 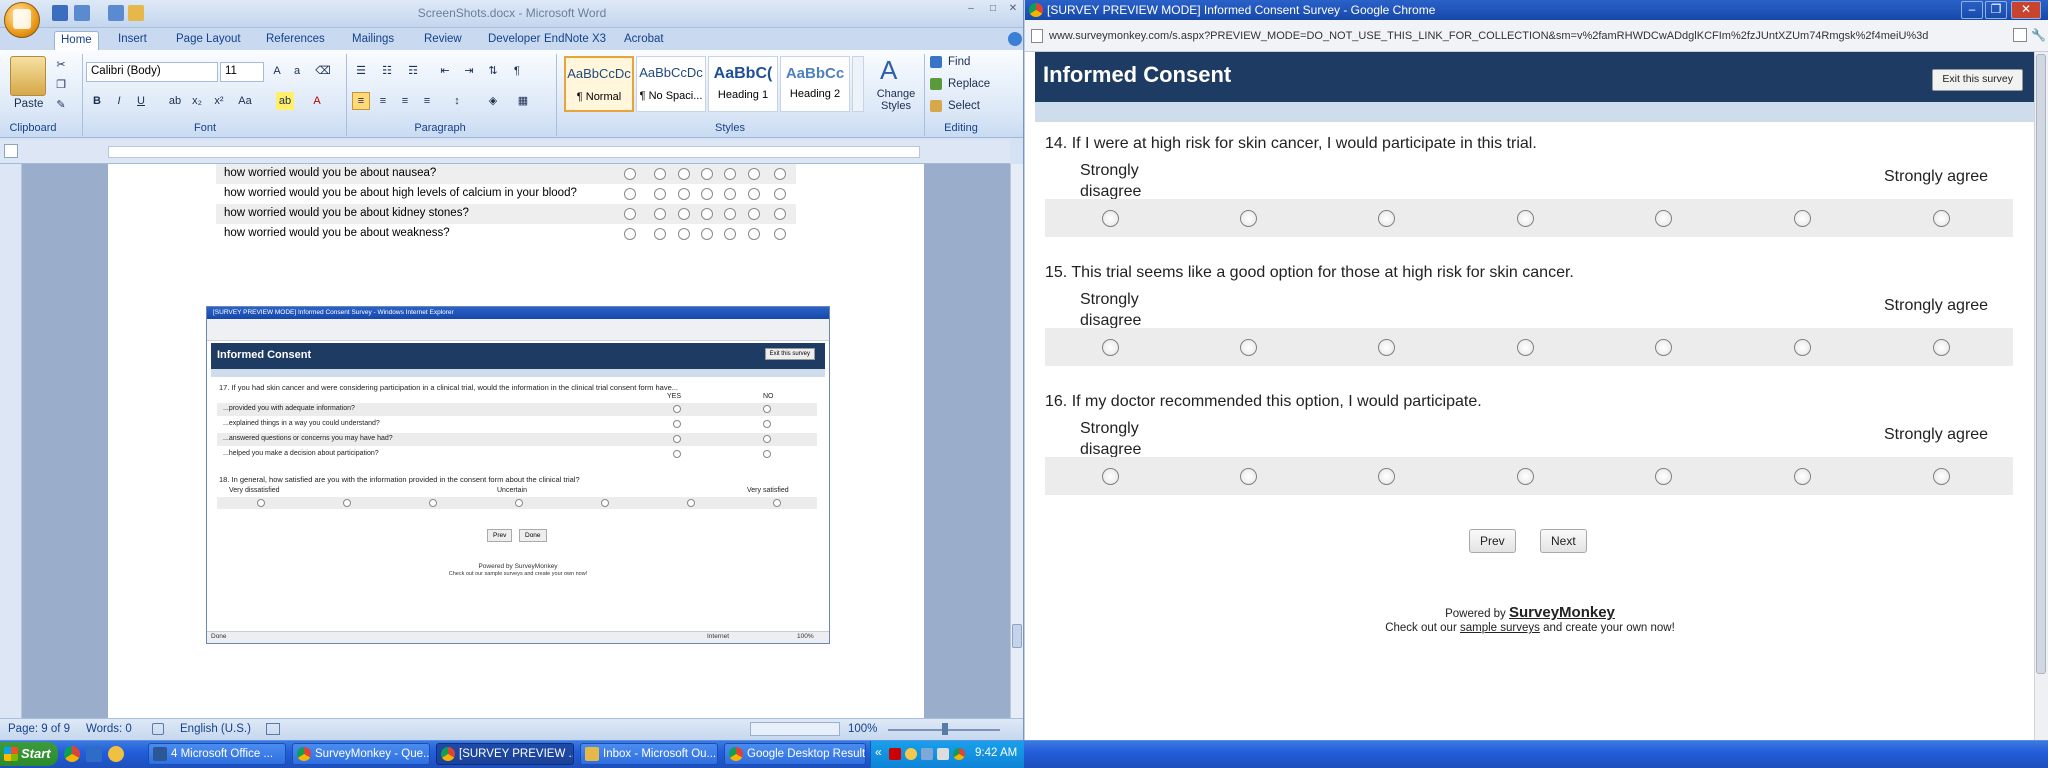 I want to click on next-button: Next, so click(x=1563, y=541).